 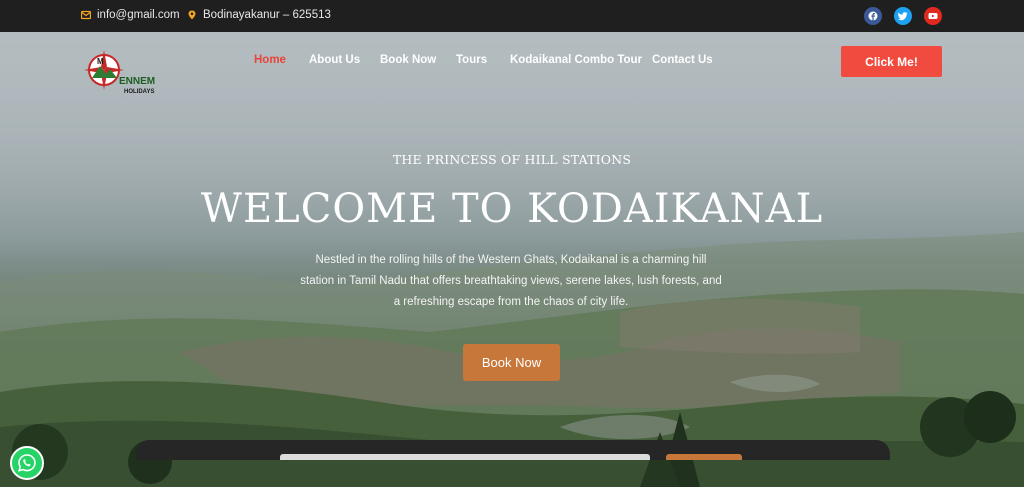 I want to click on facebook-icon, so click(x=873, y=16).